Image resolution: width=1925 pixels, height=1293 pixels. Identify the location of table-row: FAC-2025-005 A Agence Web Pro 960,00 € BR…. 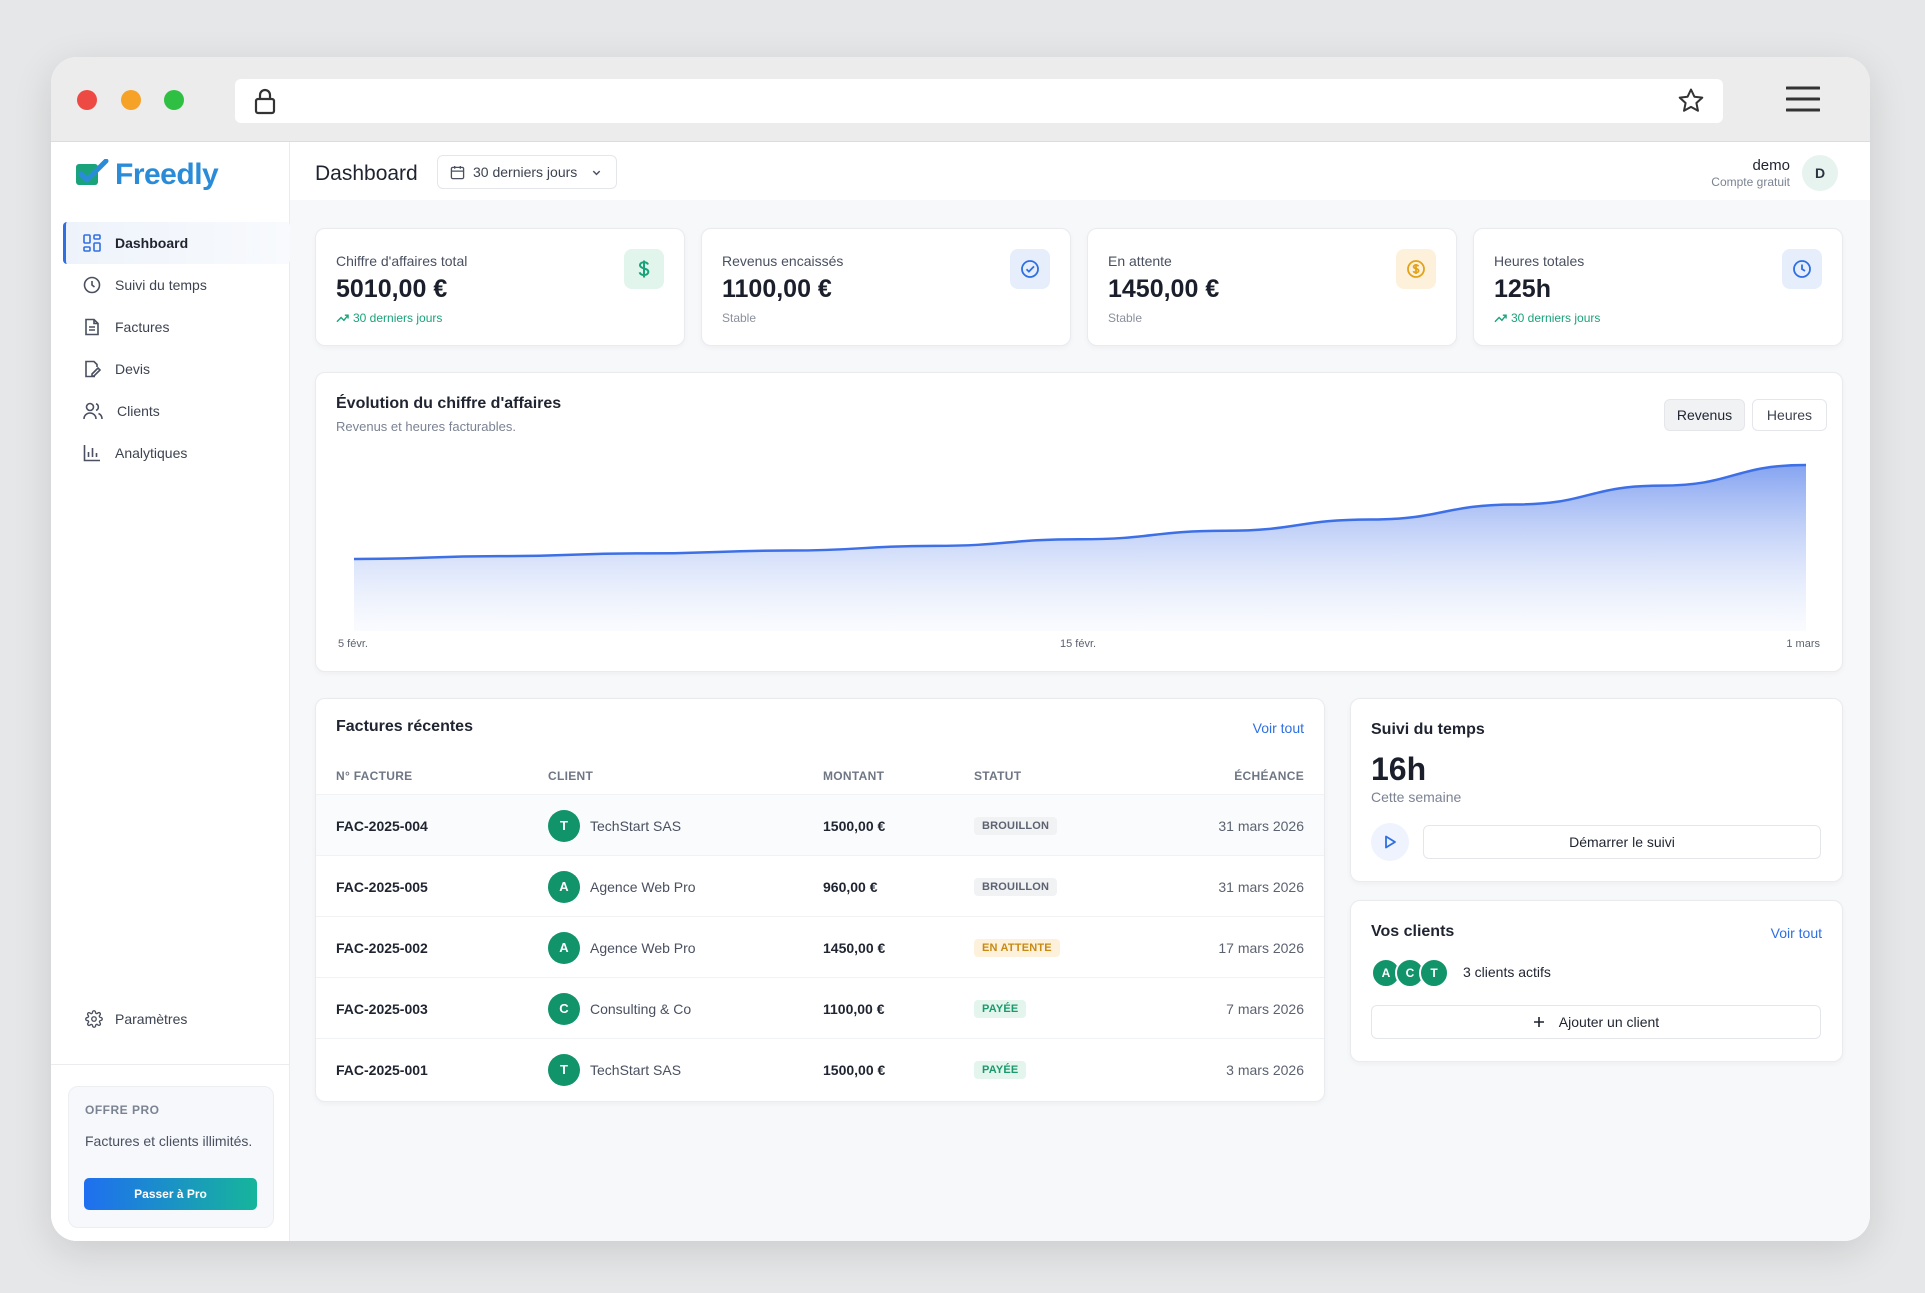
(820, 885).